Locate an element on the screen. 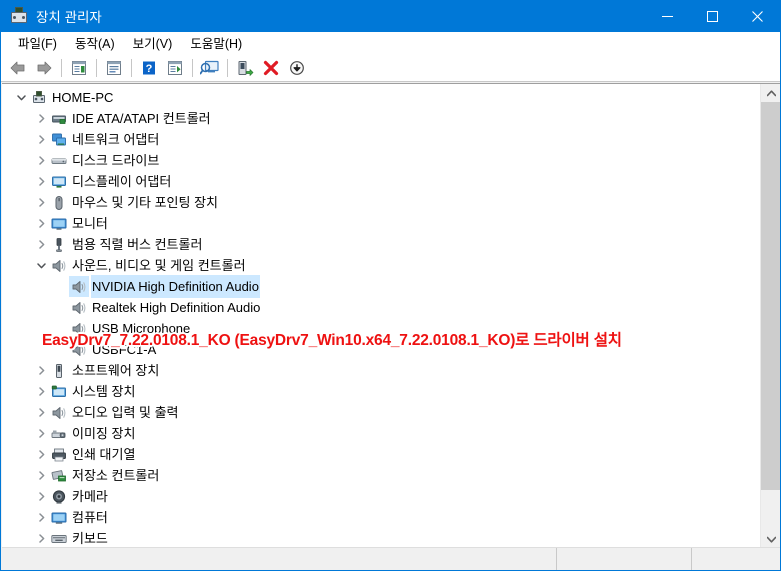 The image size is (781, 571). tree-item: 오디오 입력 및 출력 is located at coordinates (381, 412).